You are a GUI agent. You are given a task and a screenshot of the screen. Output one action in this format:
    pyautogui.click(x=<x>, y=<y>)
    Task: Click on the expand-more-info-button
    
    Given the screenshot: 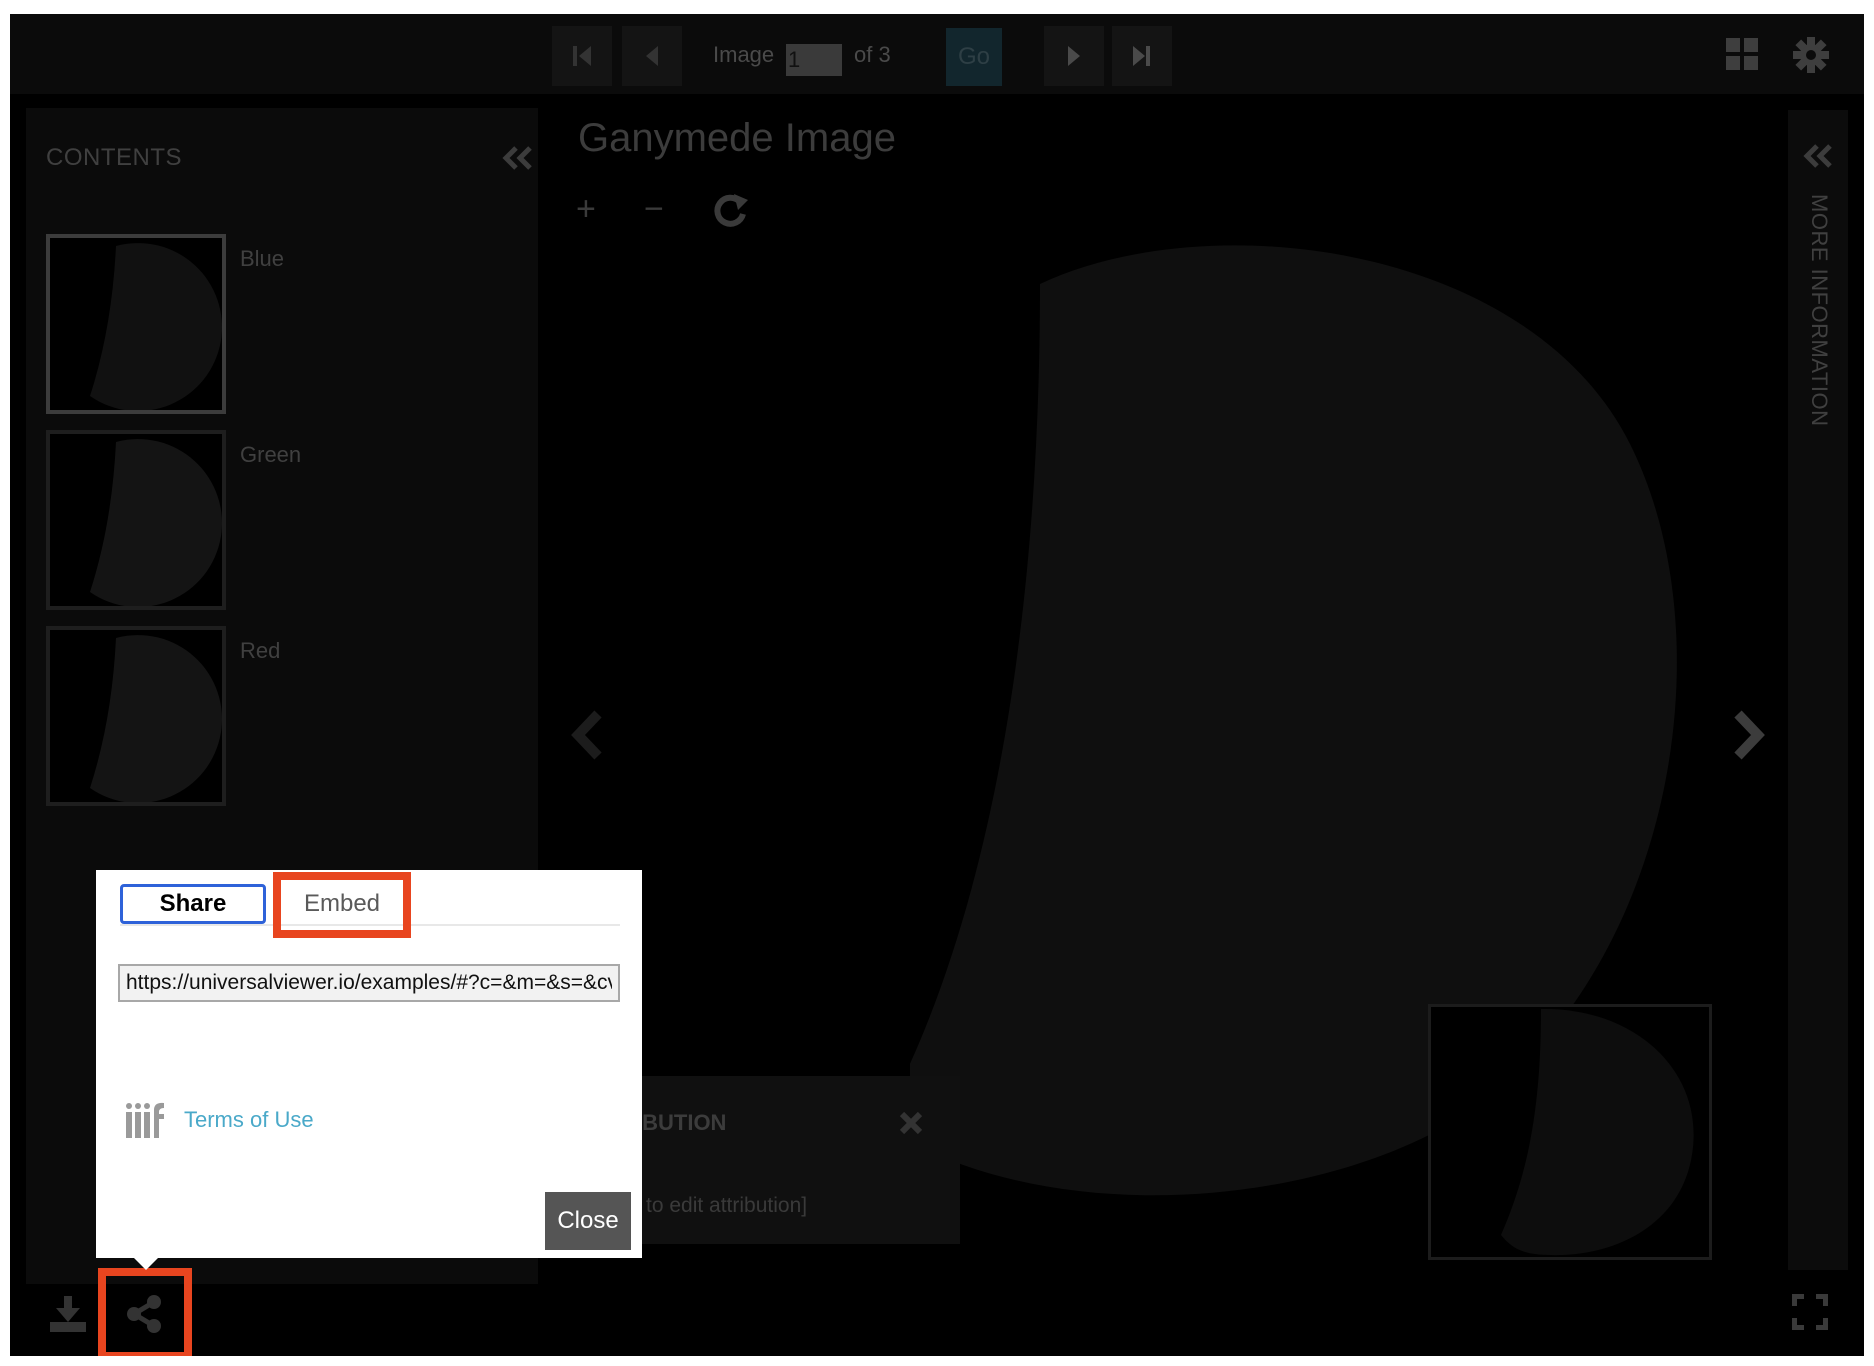 What is the action you would take?
    pyautogui.click(x=1818, y=156)
    